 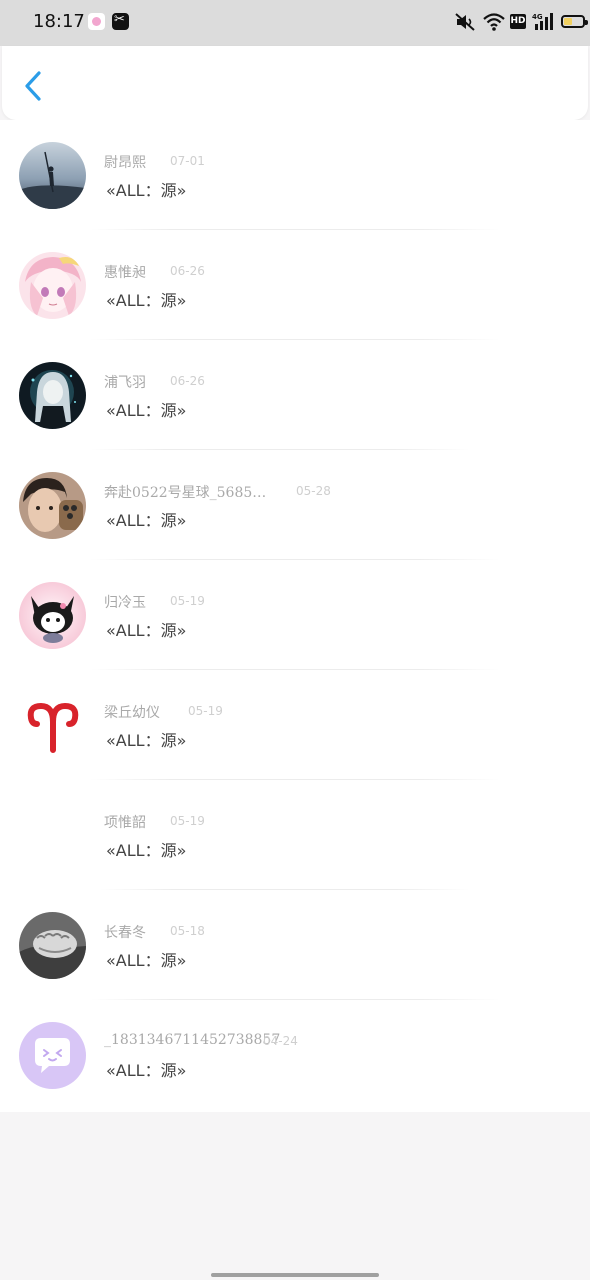 I want to click on svg-text: 4G, so click(x=537, y=17).